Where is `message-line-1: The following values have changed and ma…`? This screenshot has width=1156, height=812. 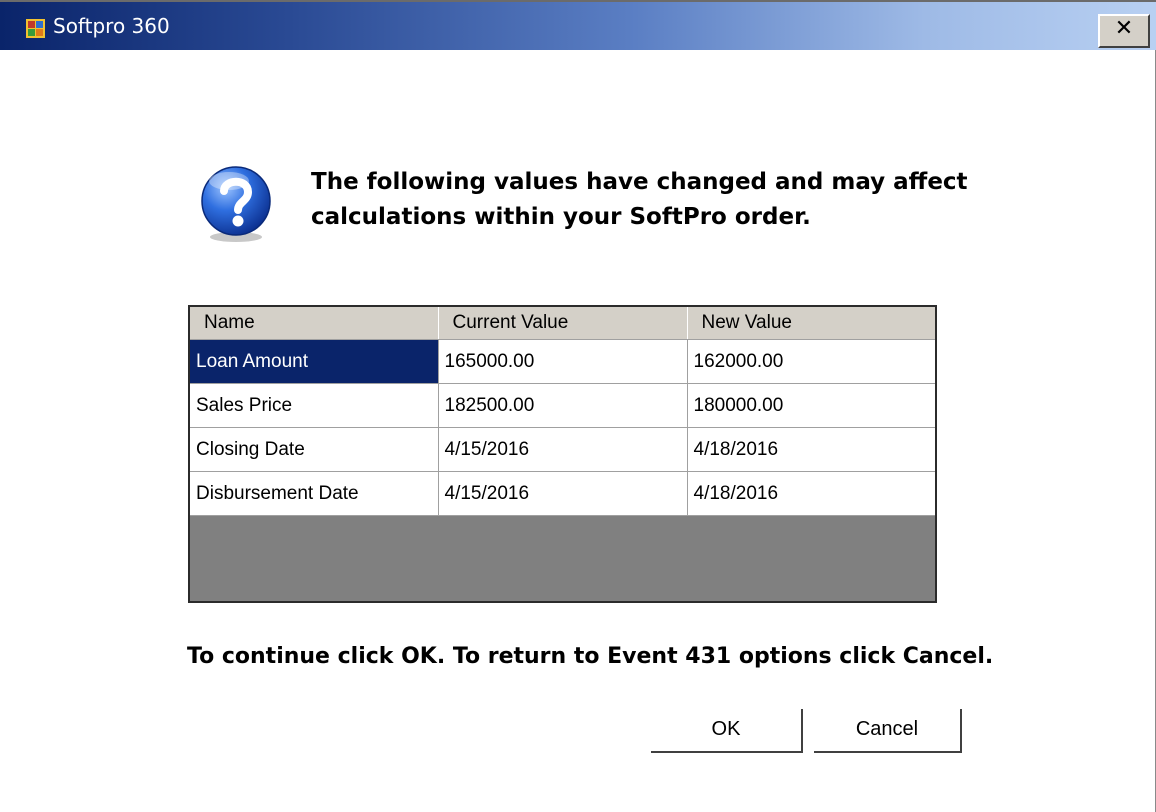
message-line-1: The following values have changed and ma… is located at coordinates (639, 182).